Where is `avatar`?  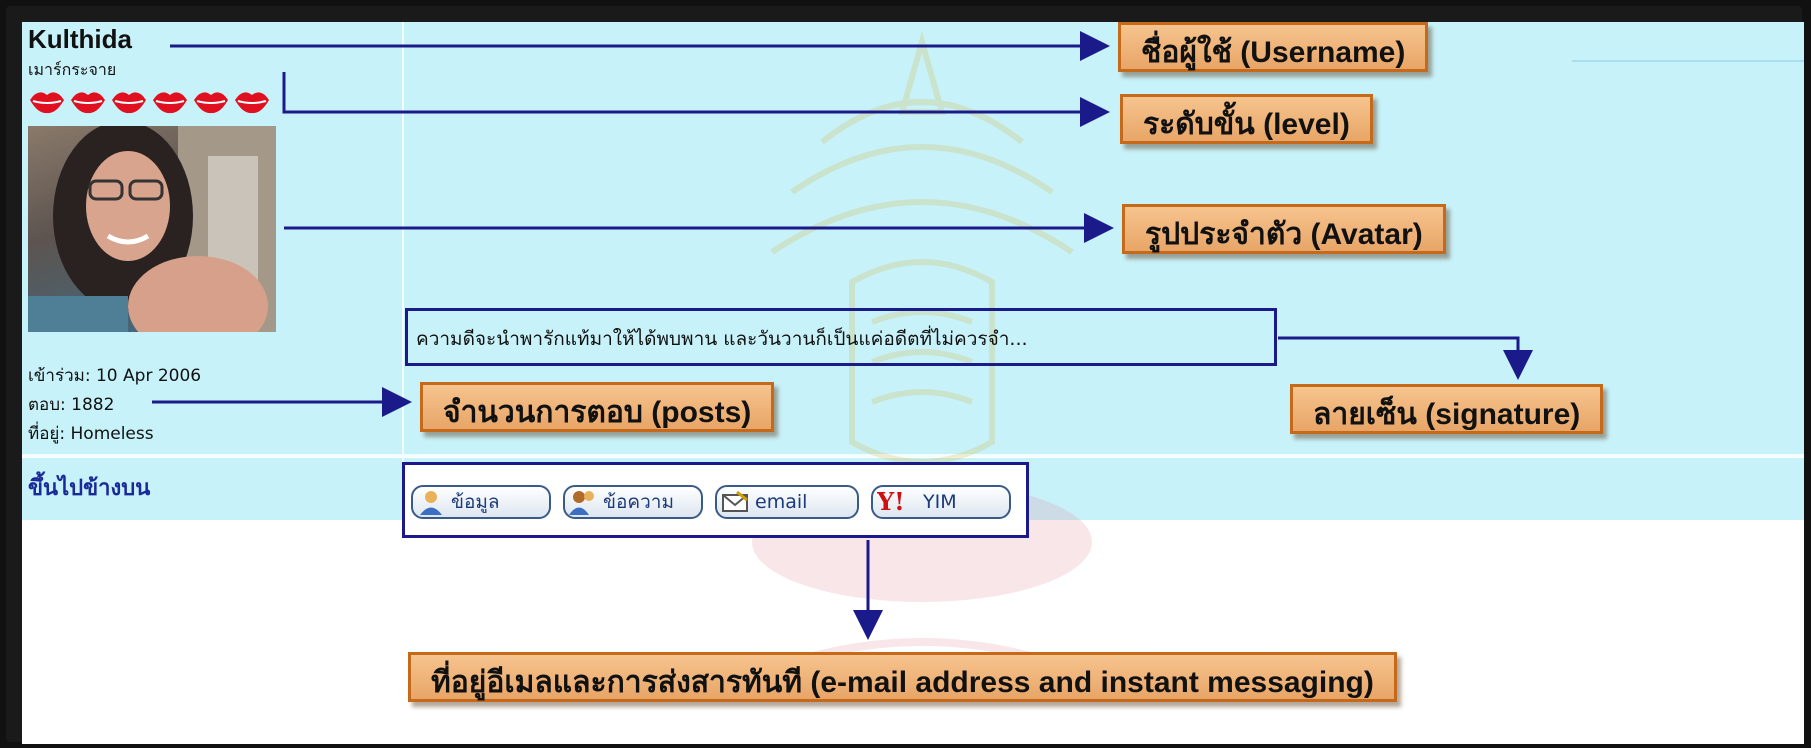 avatar is located at coordinates (152, 229).